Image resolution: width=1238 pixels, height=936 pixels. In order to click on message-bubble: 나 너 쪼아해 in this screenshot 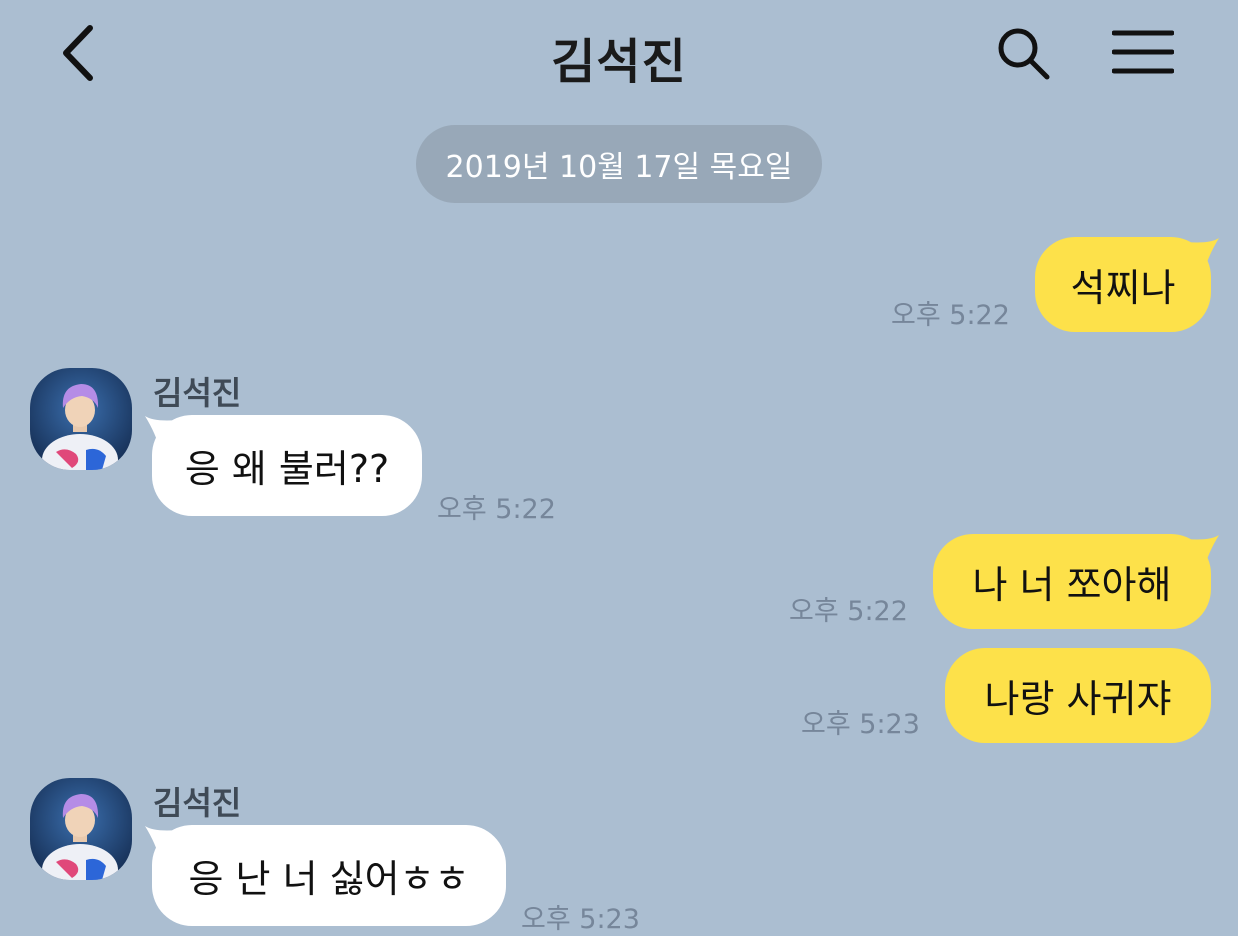, I will do `click(1072, 581)`.